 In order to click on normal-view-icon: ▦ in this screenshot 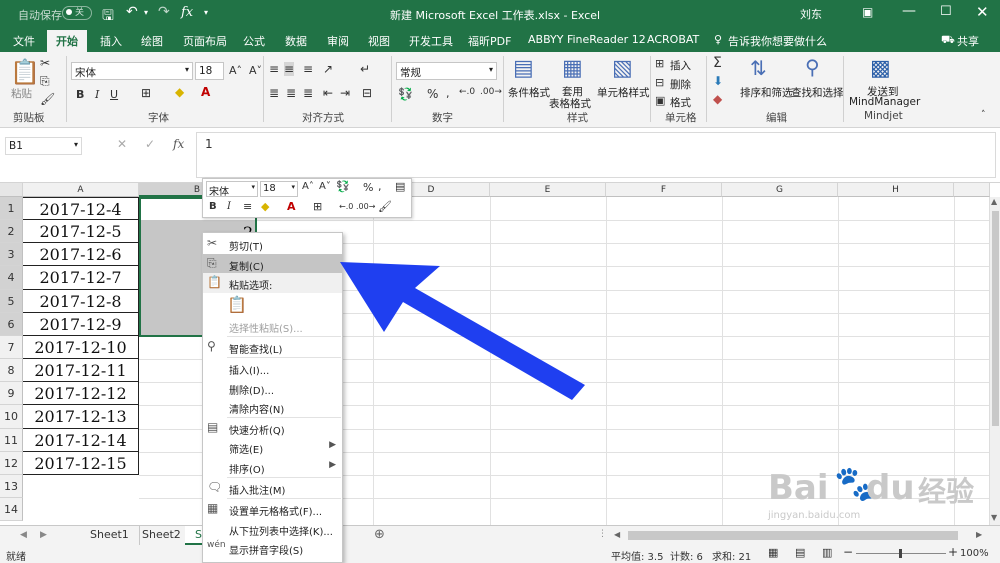, I will do `click(773, 552)`.